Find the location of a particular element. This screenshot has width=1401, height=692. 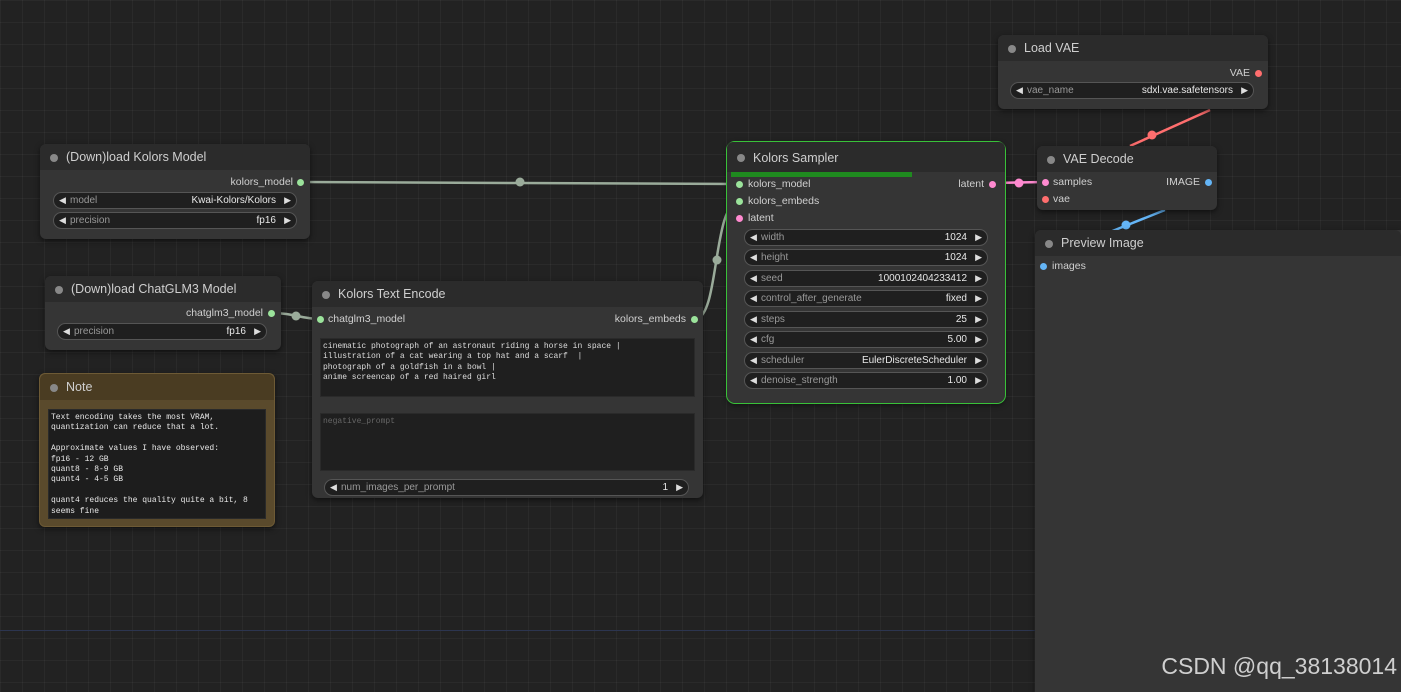

steps-stepper: ◀ steps 25 ▶ is located at coordinates (866, 319).